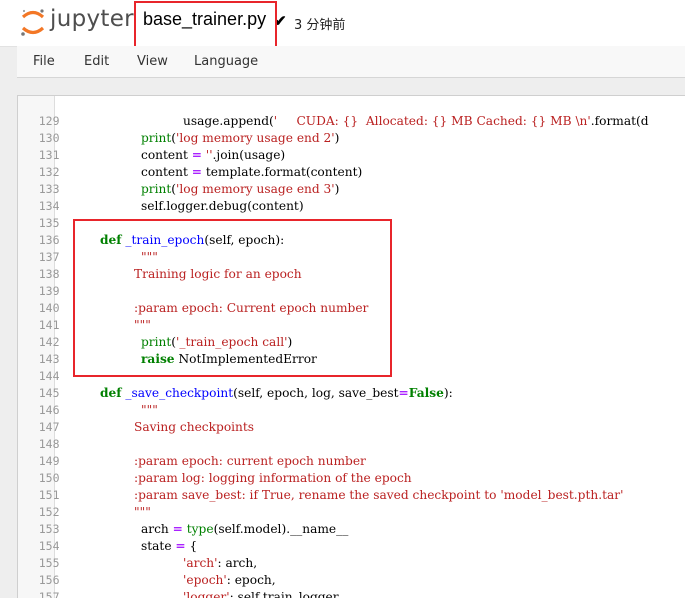  I want to click on code-line: 131 print('log memory usage end 2'), so click(351, 146).